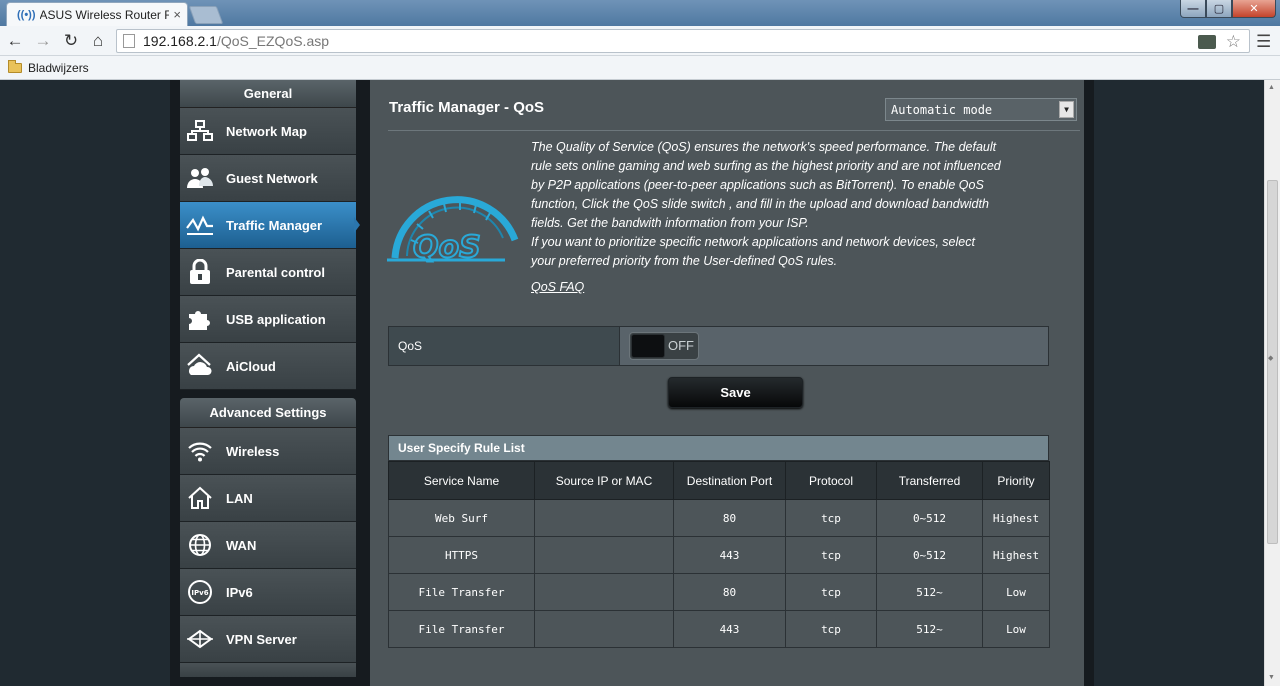 The width and height of the screenshot is (1280, 686). What do you see at coordinates (461, 555) in the screenshot?
I see `table-cell: HTTPS` at bounding box center [461, 555].